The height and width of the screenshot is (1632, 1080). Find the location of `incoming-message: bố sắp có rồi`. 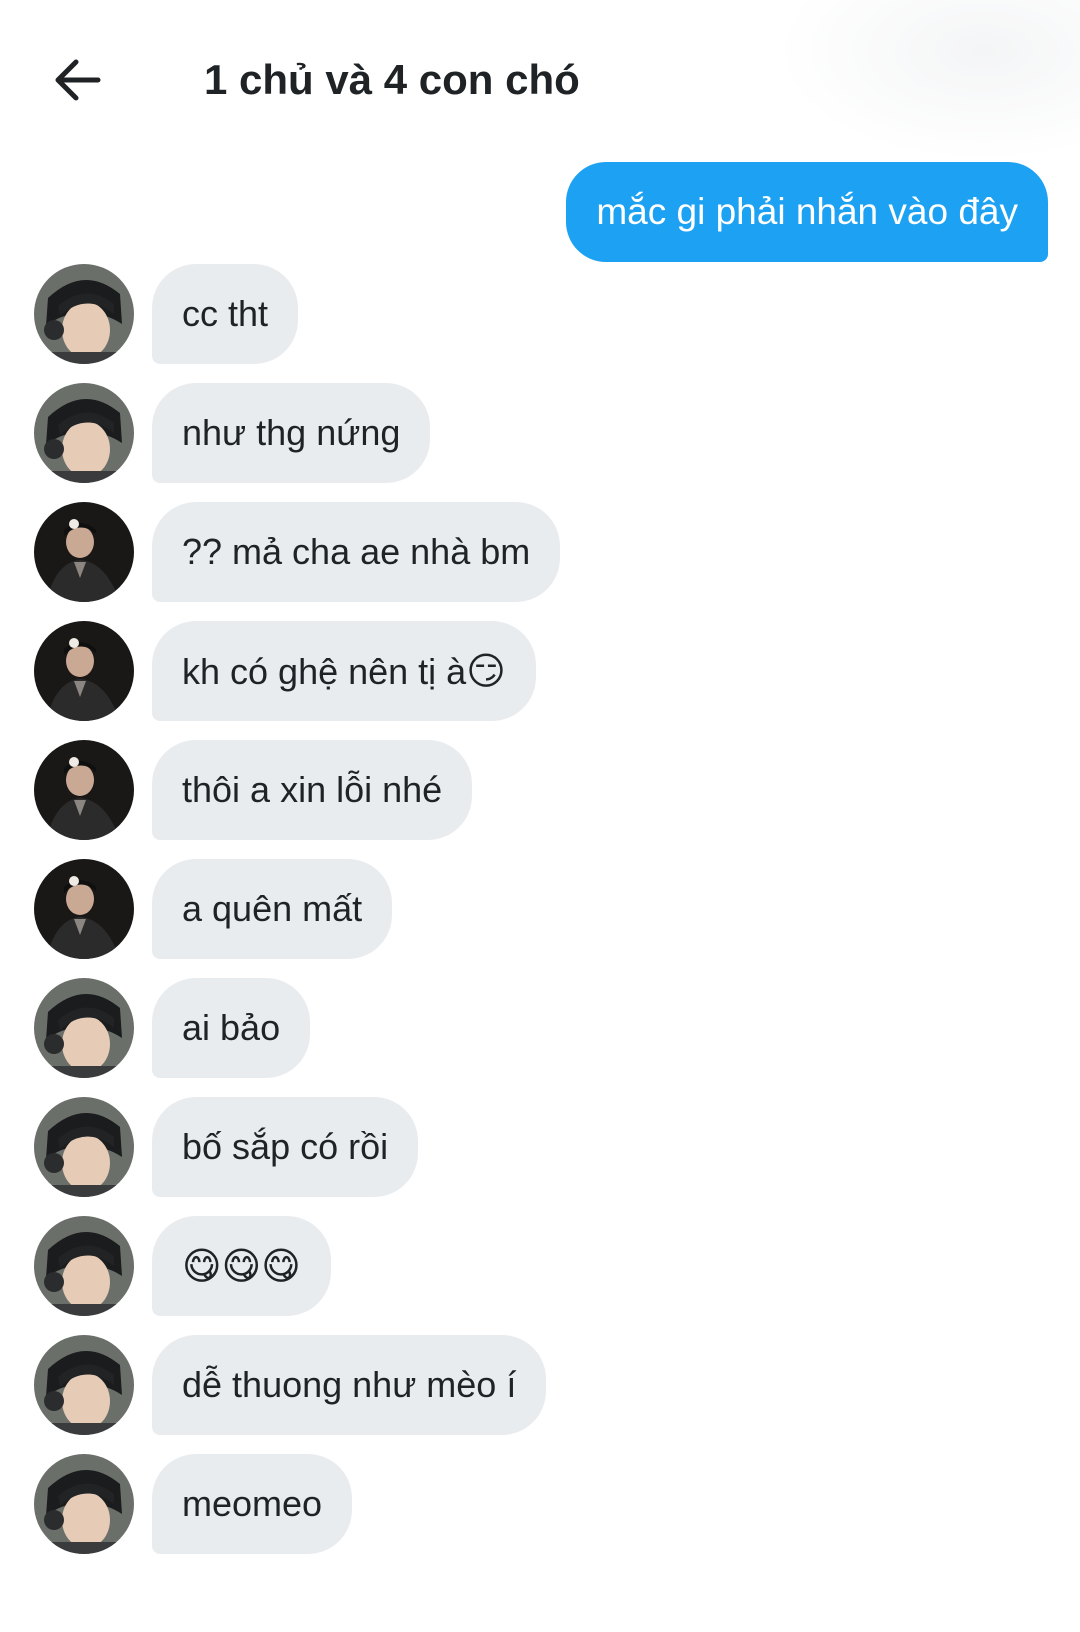

incoming-message: bố sắp có rồi is located at coordinates (285, 1147).